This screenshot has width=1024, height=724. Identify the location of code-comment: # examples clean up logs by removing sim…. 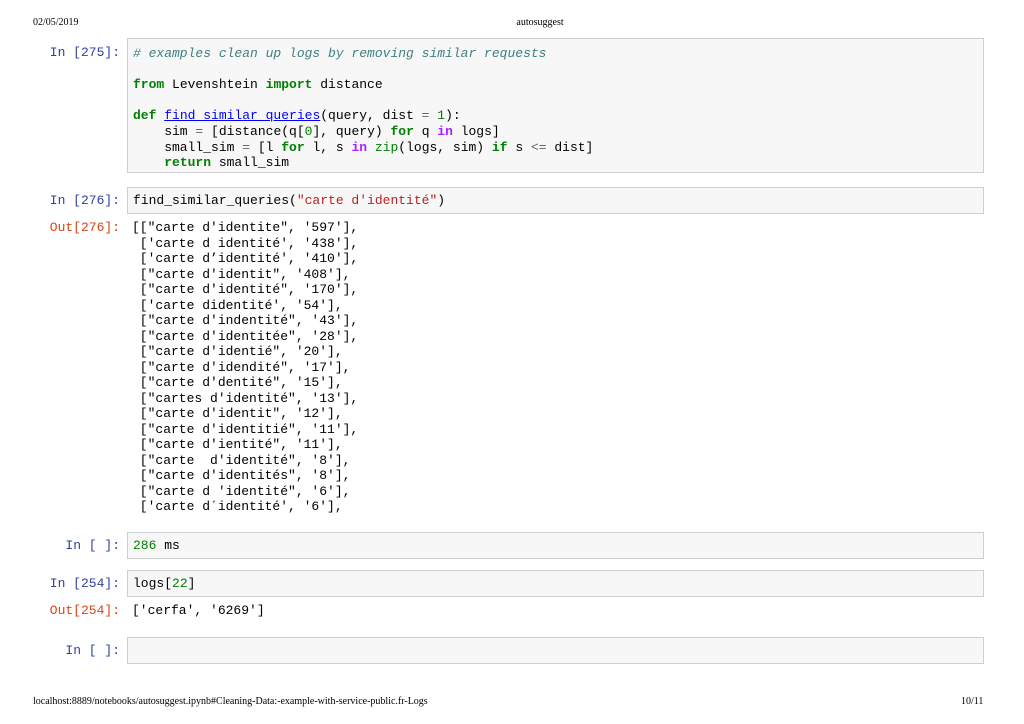
(340, 53).